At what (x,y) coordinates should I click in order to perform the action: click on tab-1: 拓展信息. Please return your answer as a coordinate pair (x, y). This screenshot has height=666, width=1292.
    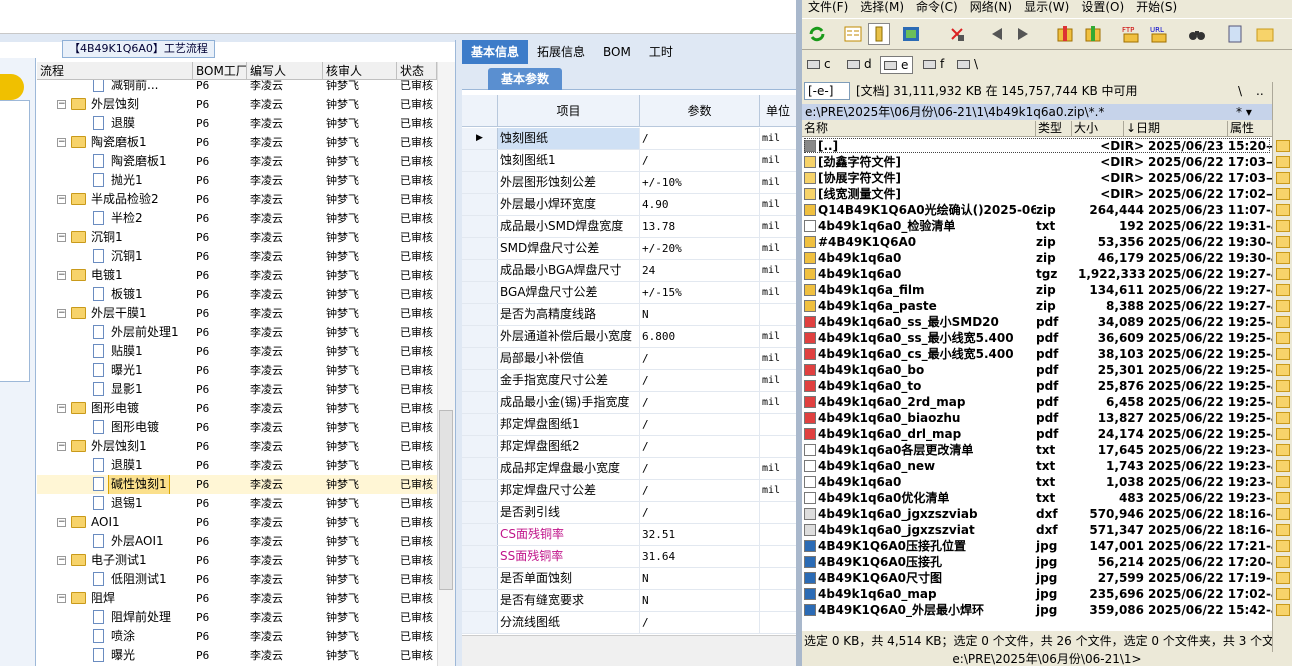
    Looking at the image, I should click on (561, 52).